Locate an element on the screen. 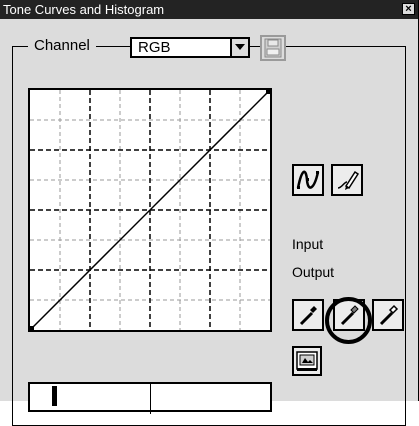  title-bar: Tone Curves and Histogram × is located at coordinates (209, 9).